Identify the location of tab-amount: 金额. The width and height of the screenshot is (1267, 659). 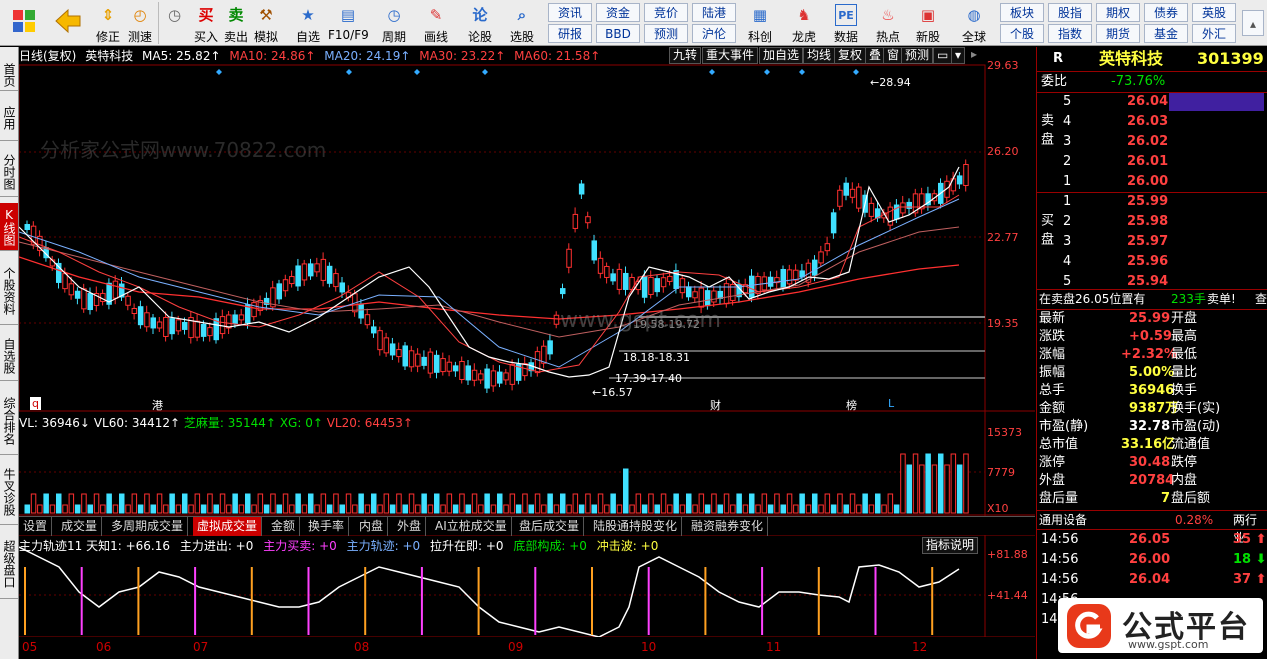
(284, 526).